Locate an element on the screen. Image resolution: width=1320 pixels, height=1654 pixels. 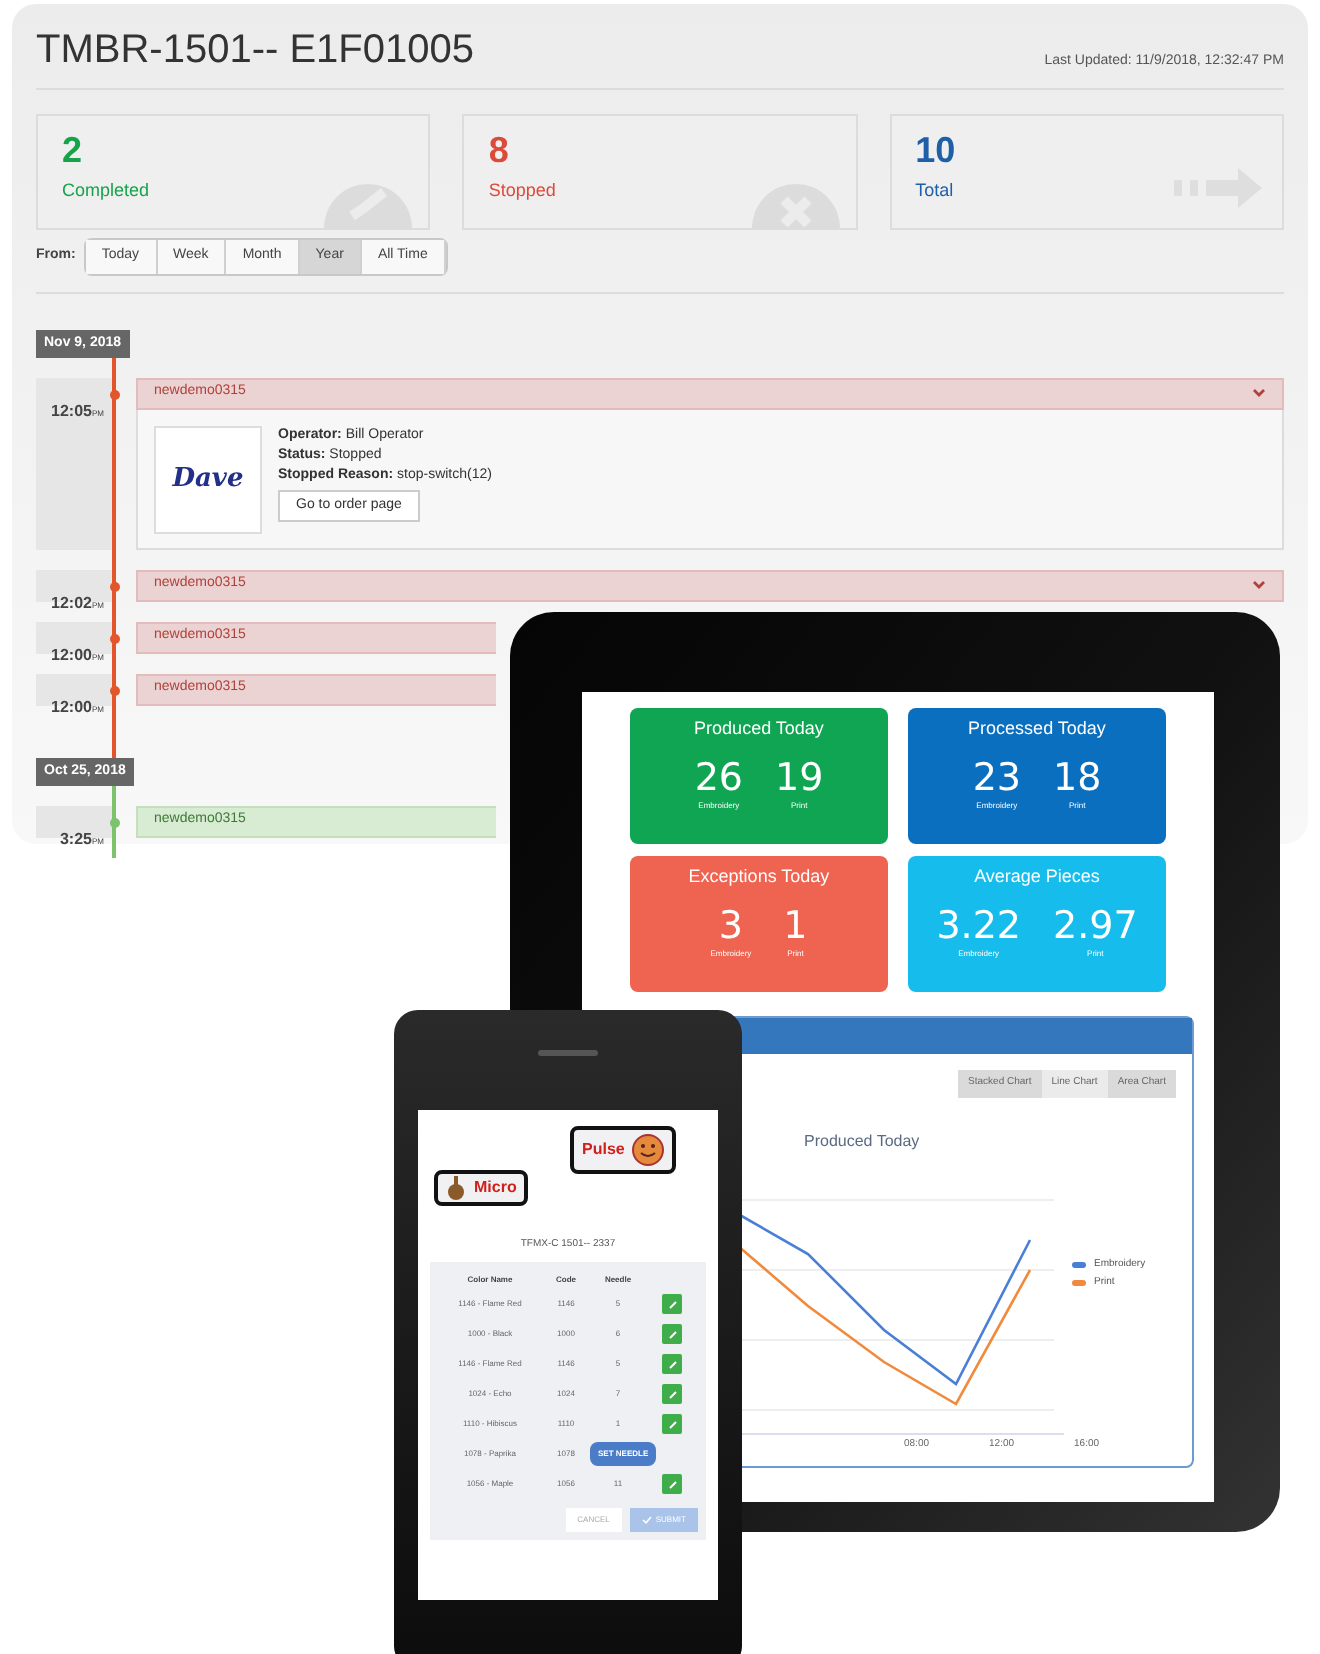
stat-label: Completed is located at coordinates (106, 191).